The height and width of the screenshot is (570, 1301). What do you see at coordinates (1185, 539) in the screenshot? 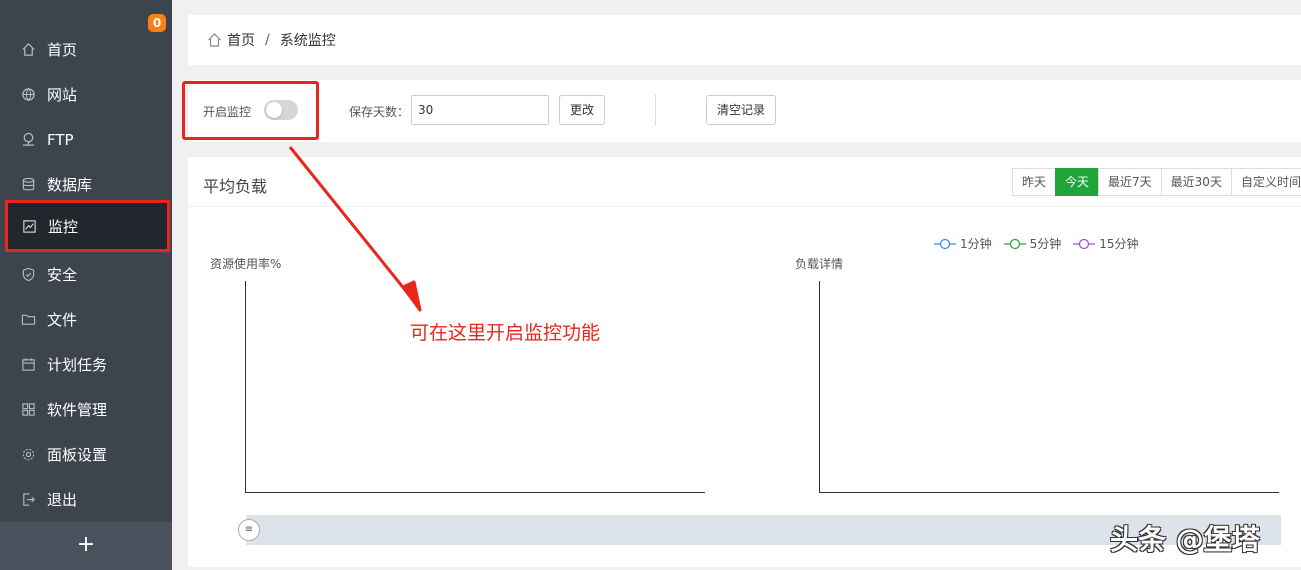
I see `watermark: 头条 @堡塔` at bounding box center [1185, 539].